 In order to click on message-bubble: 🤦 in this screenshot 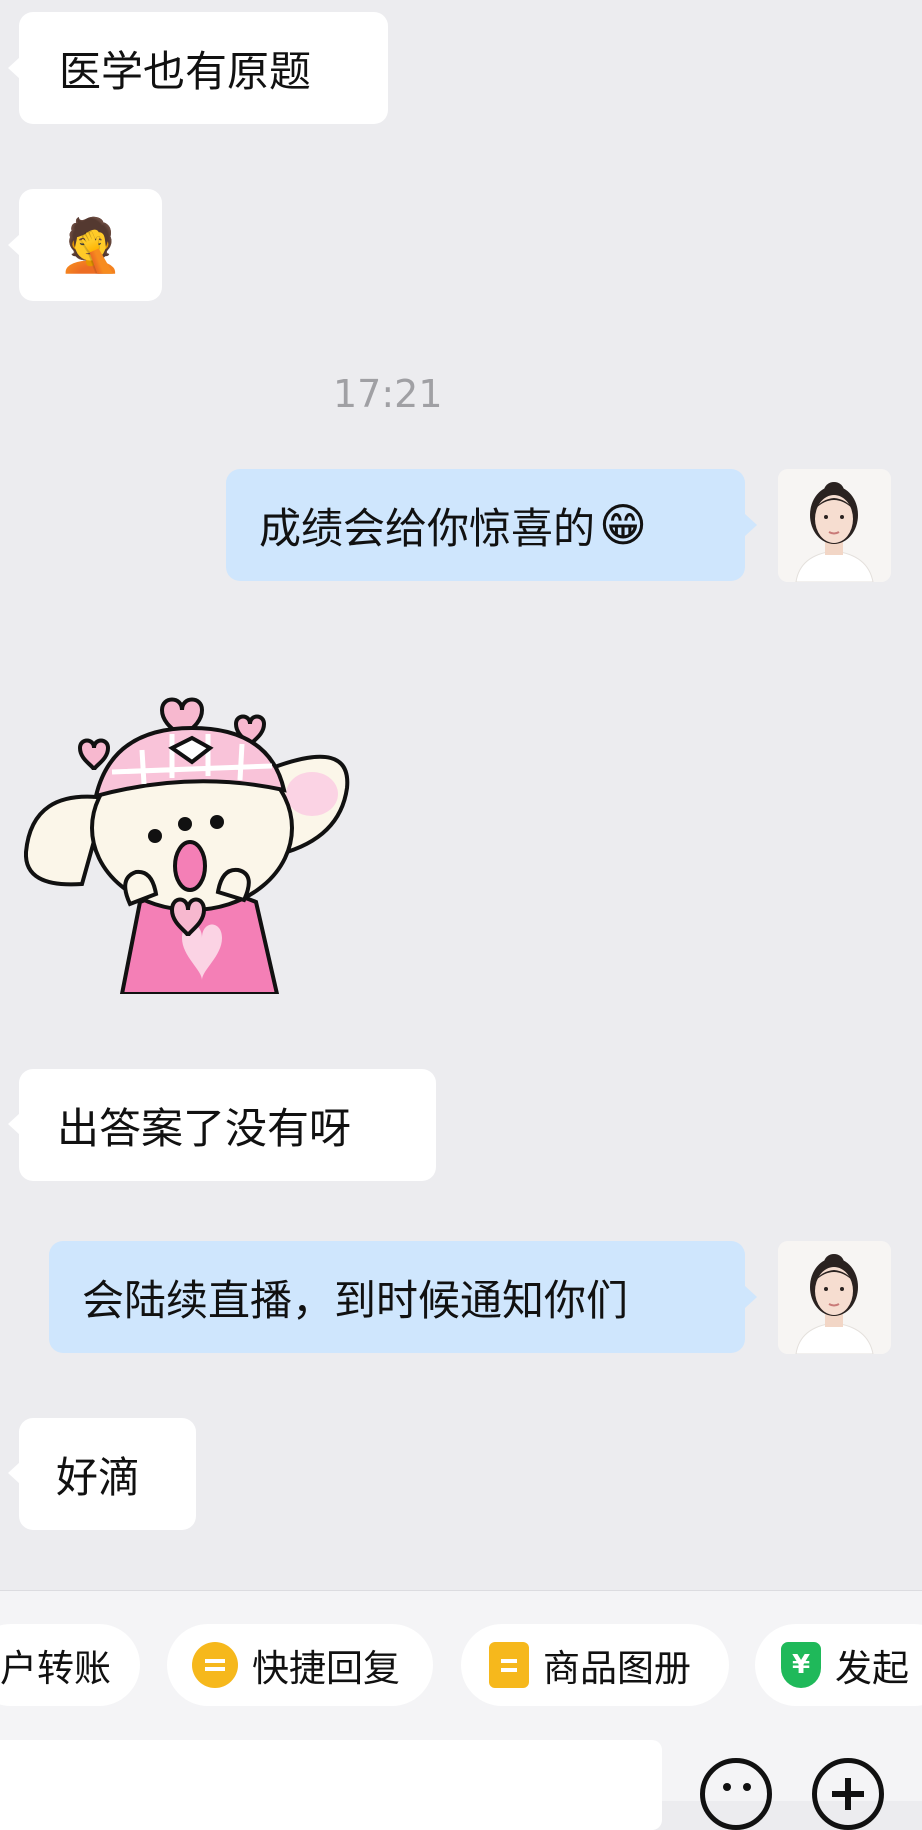, I will do `click(90, 245)`.